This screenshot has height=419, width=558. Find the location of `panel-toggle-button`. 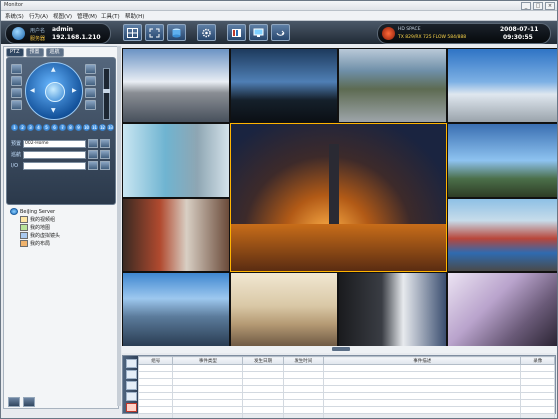

panel-toggle-button is located at coordinates (14, 402).